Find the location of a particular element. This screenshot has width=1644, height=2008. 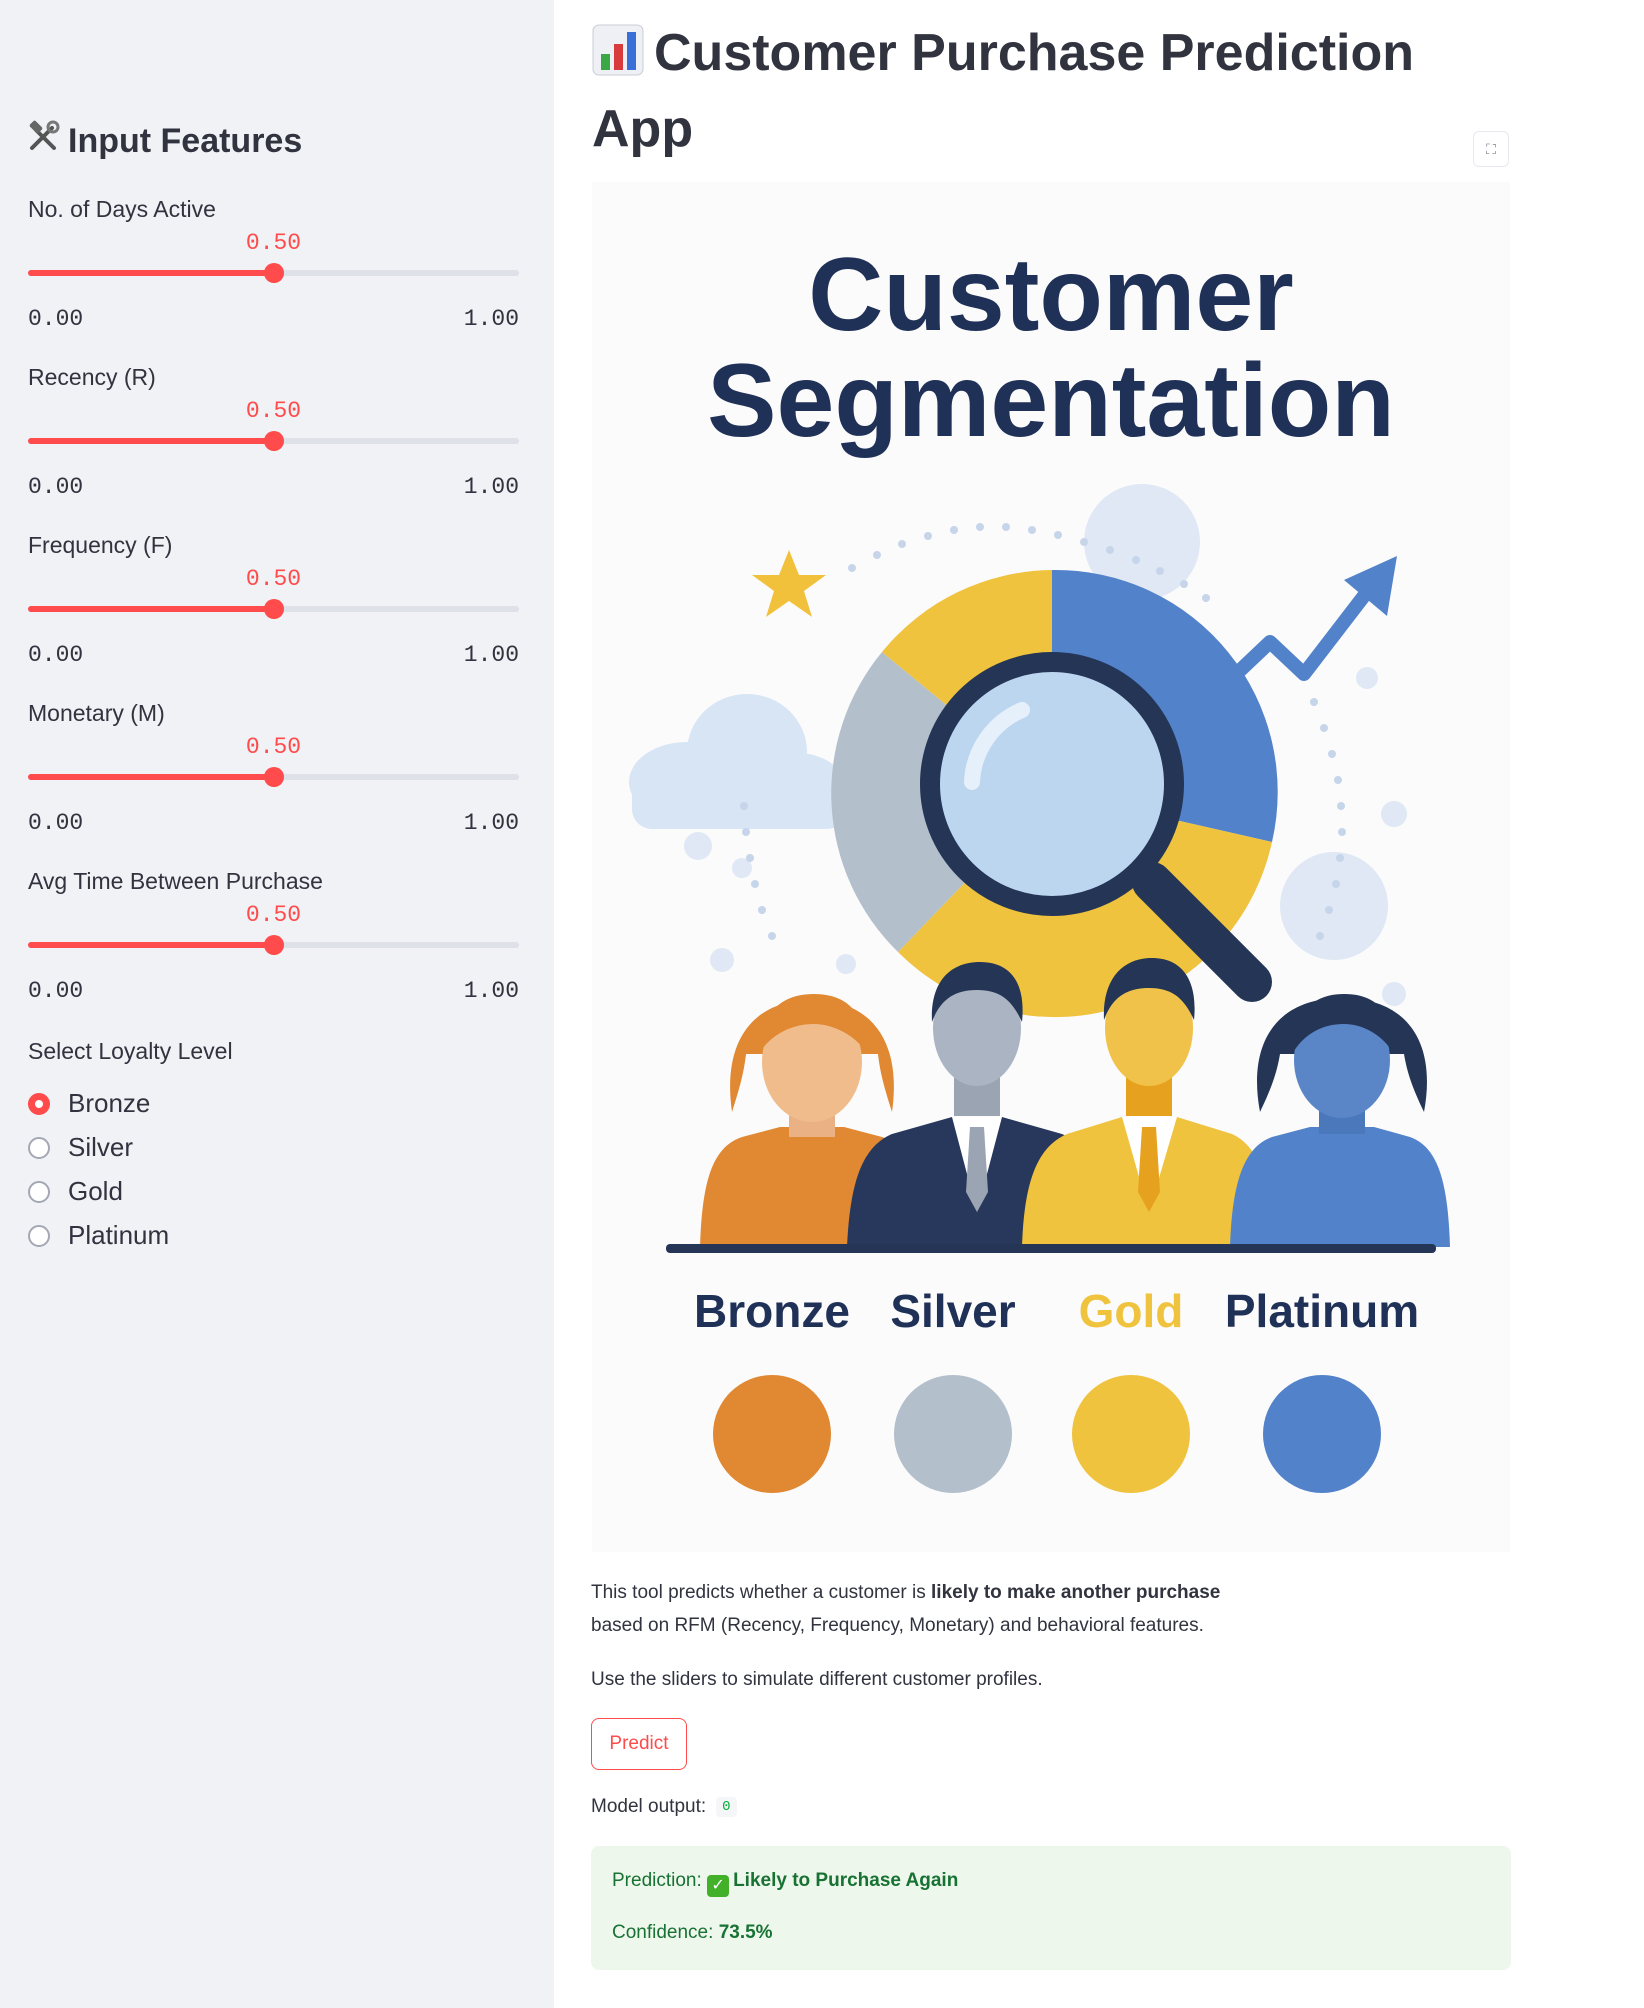

radio-label: Gold is located at coordinates (95, 1191).